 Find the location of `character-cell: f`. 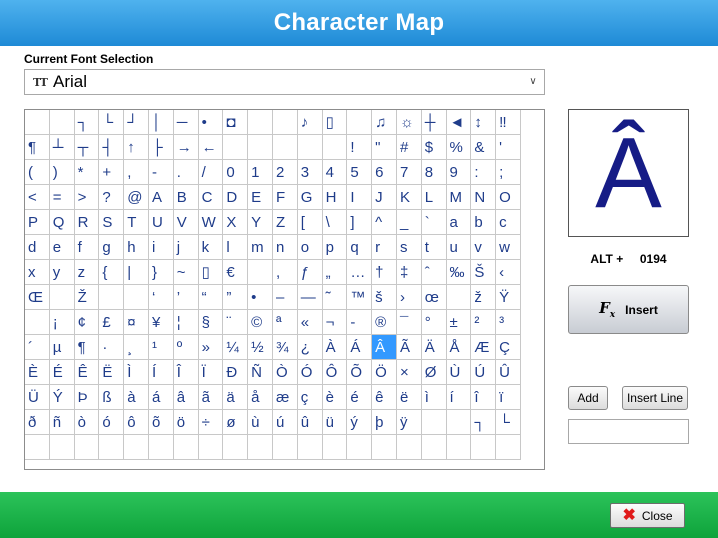

character-cell: f is located at coordinates (86, 247).